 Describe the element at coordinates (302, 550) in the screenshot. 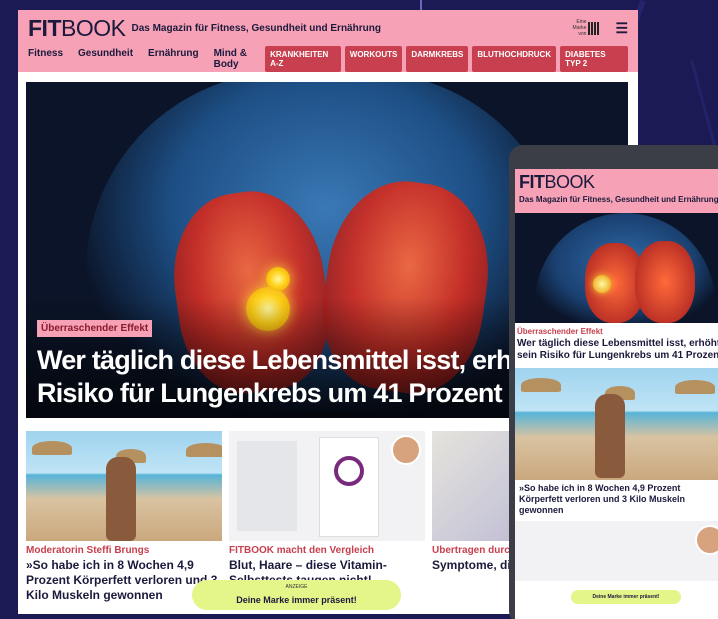

I see `article-kicker: FITBOOK macht den Vergleich` at that location.